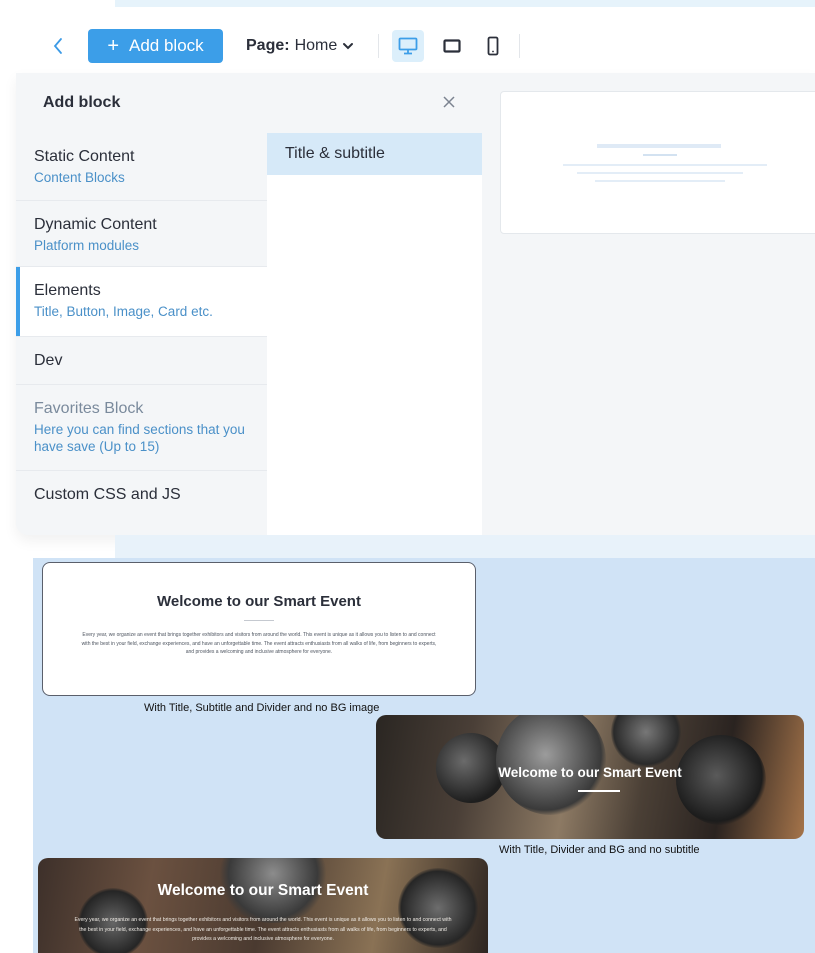 This screenshot has width=815, height=953. I want to click on tablet-icon, so click(452, 46).